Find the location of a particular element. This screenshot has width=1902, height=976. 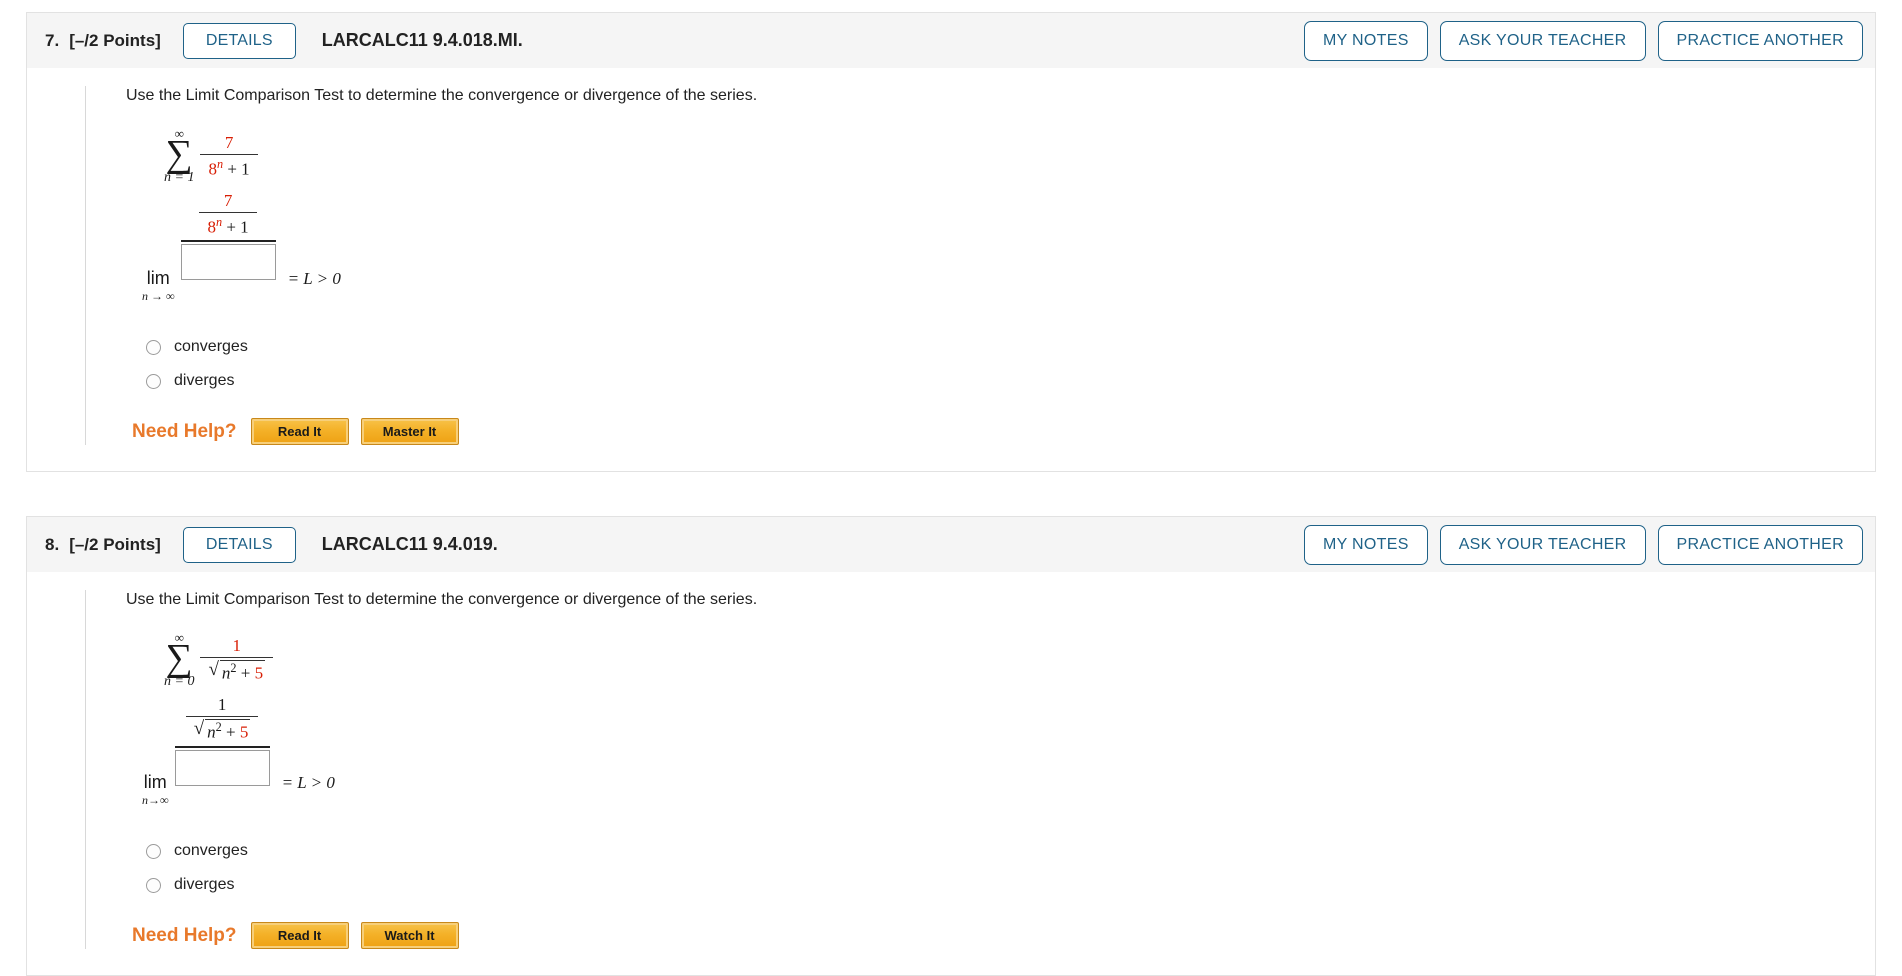

limit-inner-denominator-base: 8 is located at coordinates (211, 227).